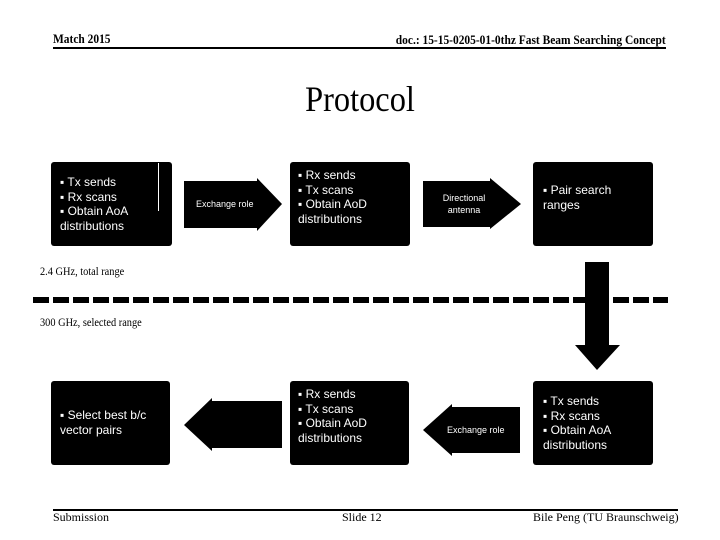  Describe the element at coordinates (158, 187) in the screenshot. I see `text-cursor-line` at that location.